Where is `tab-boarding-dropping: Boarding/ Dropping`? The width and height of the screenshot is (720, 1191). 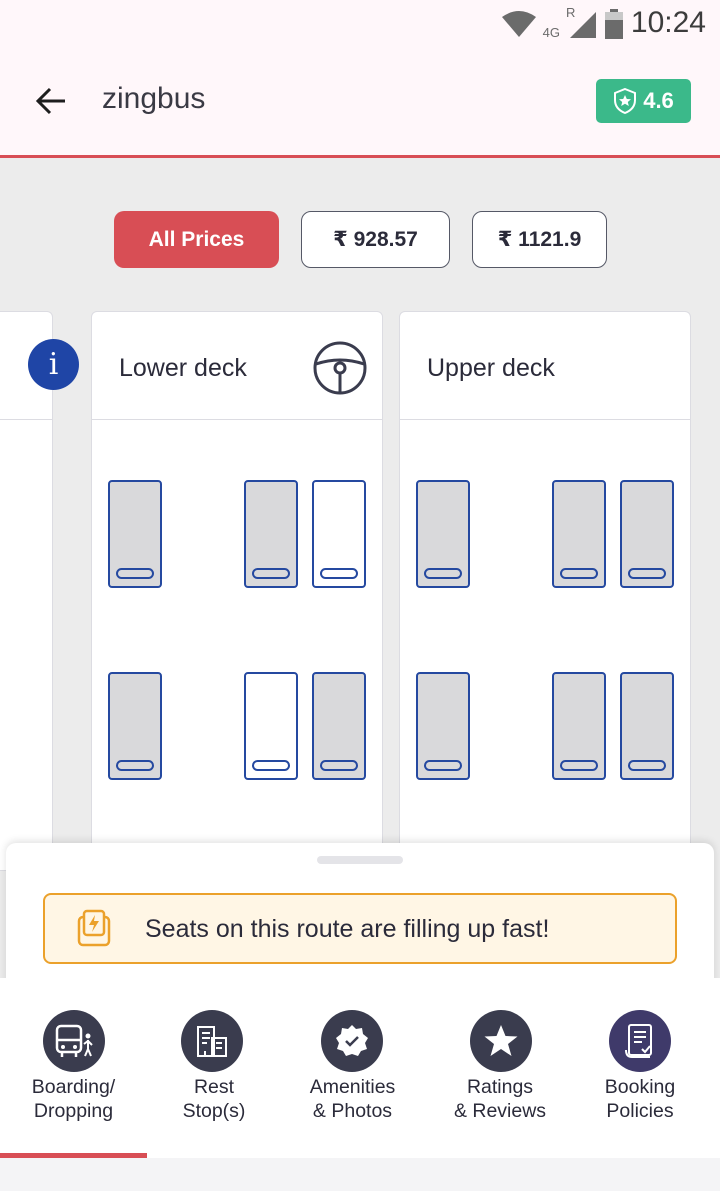 tab-boarding-dropping: Boarding/ Dropping is located at coordinates (73, 1068).